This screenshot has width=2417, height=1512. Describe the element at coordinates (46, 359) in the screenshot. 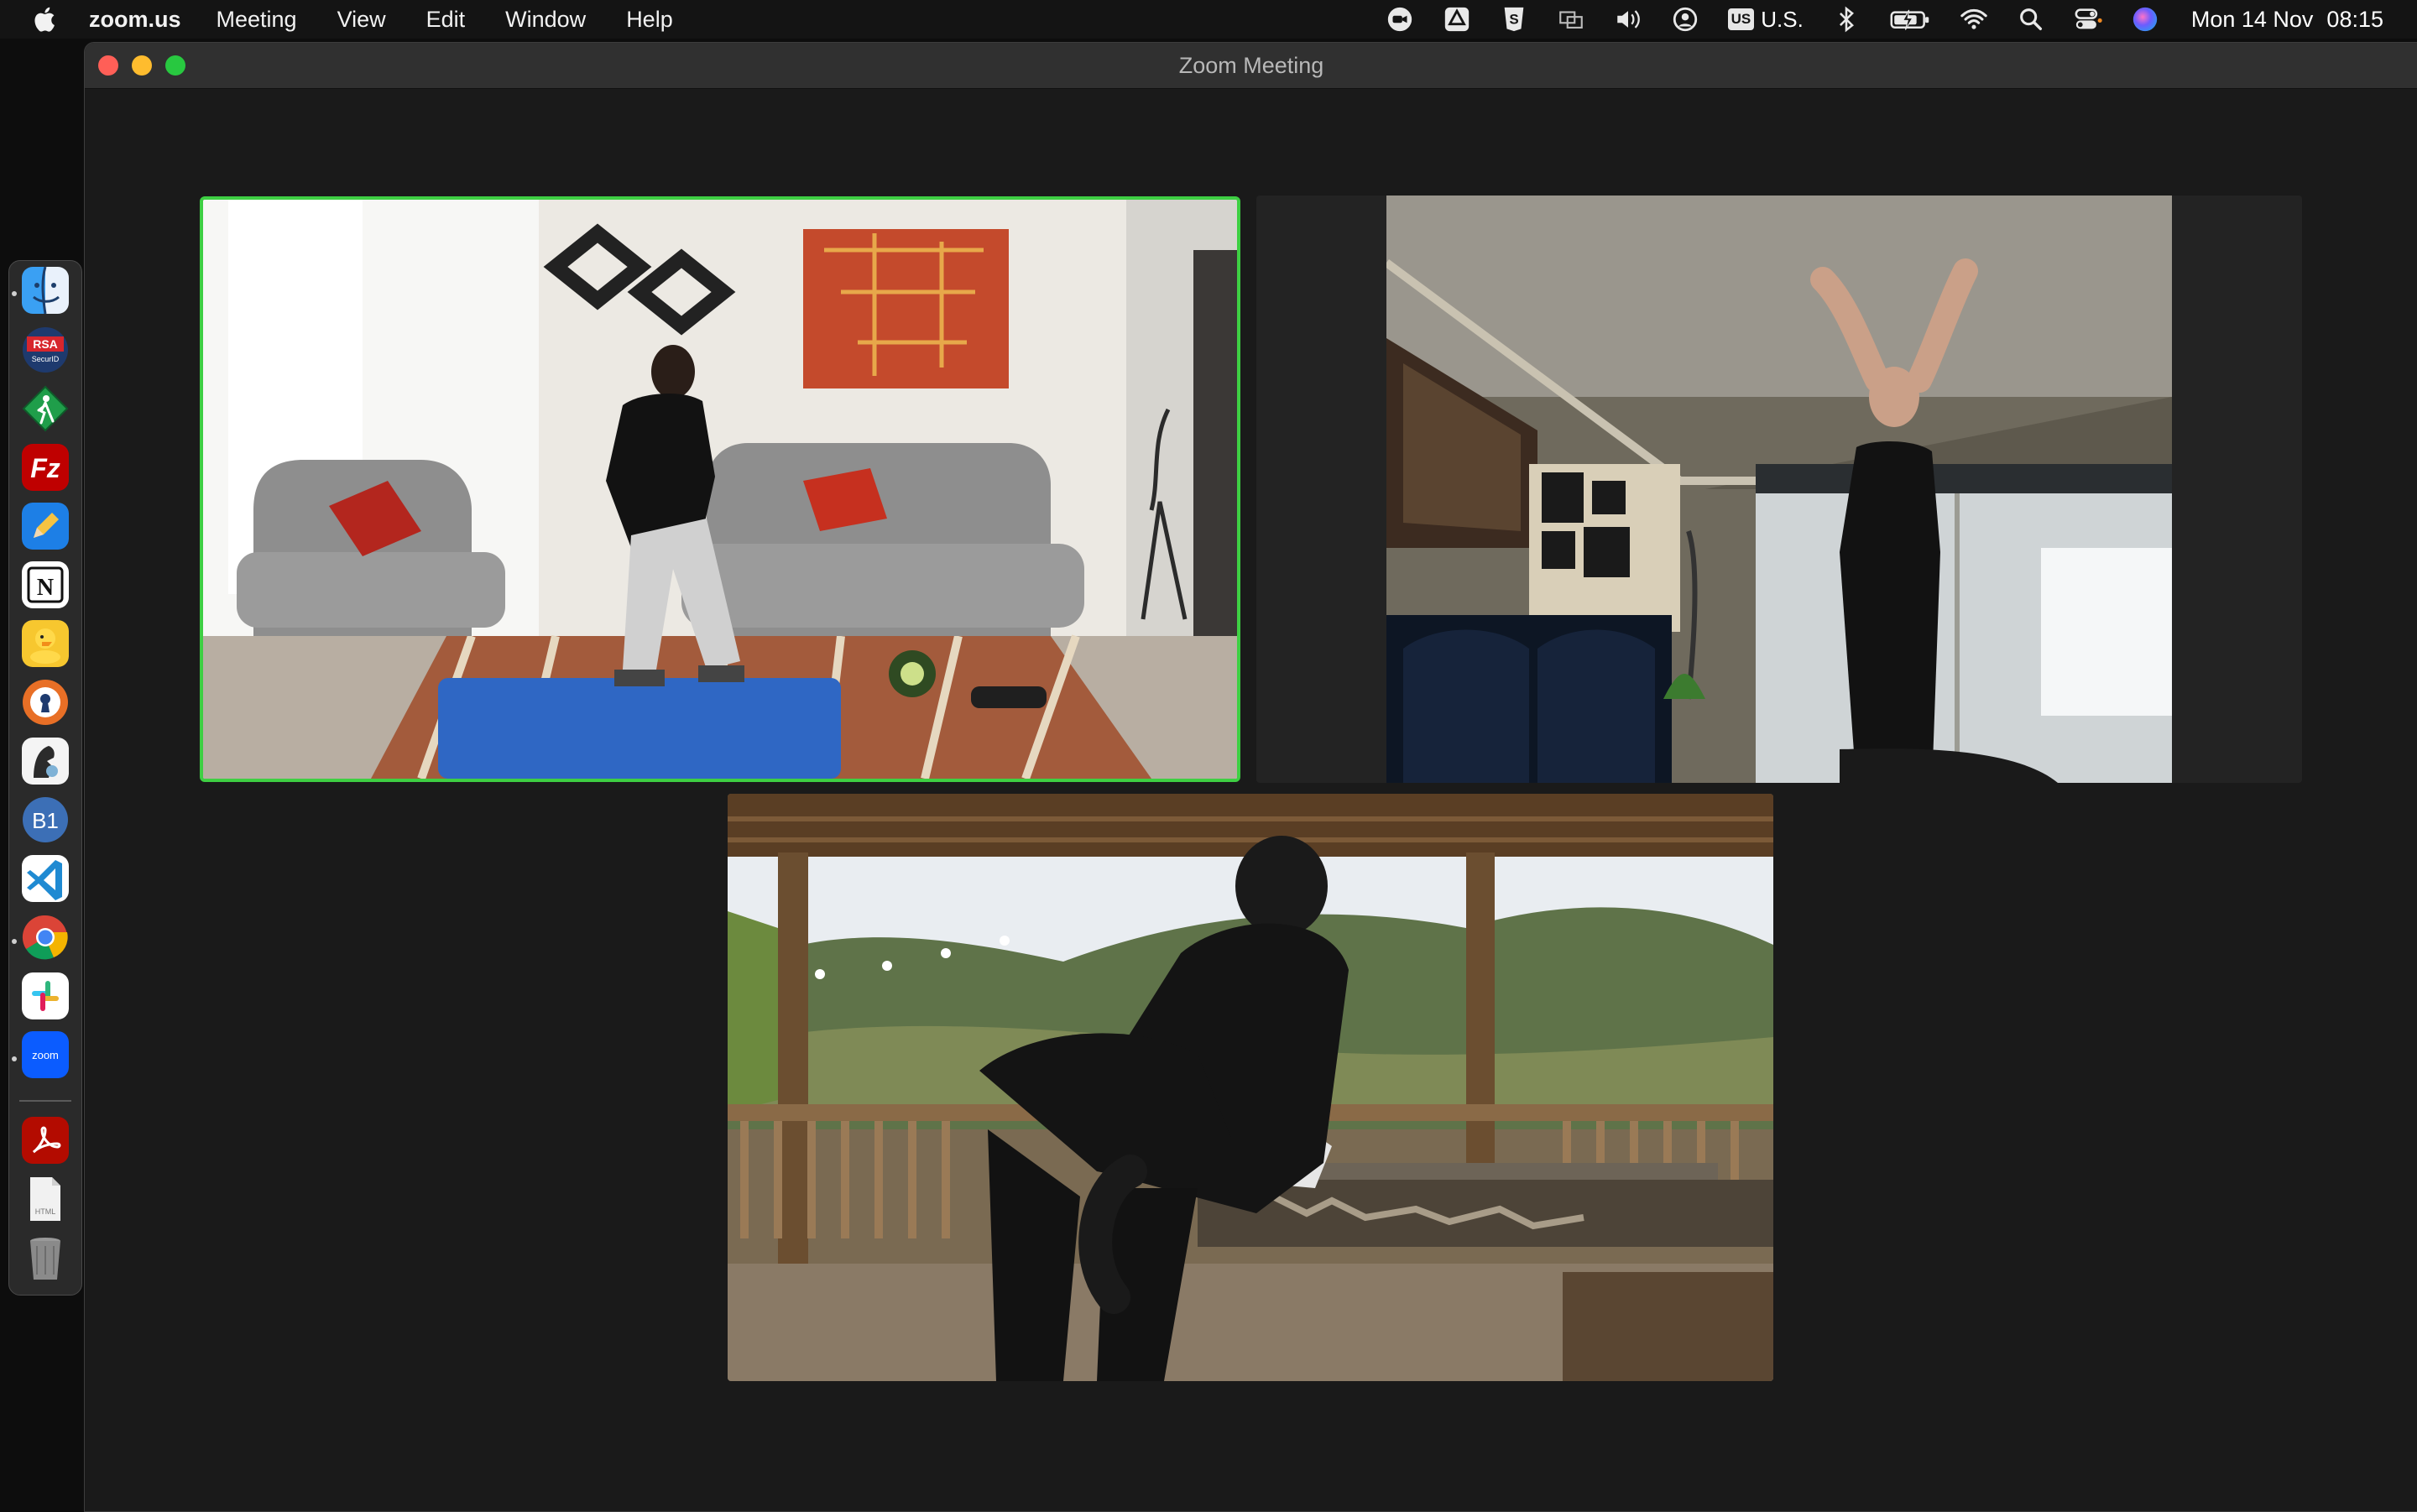

I see `securid-label: SecurID` at that location.